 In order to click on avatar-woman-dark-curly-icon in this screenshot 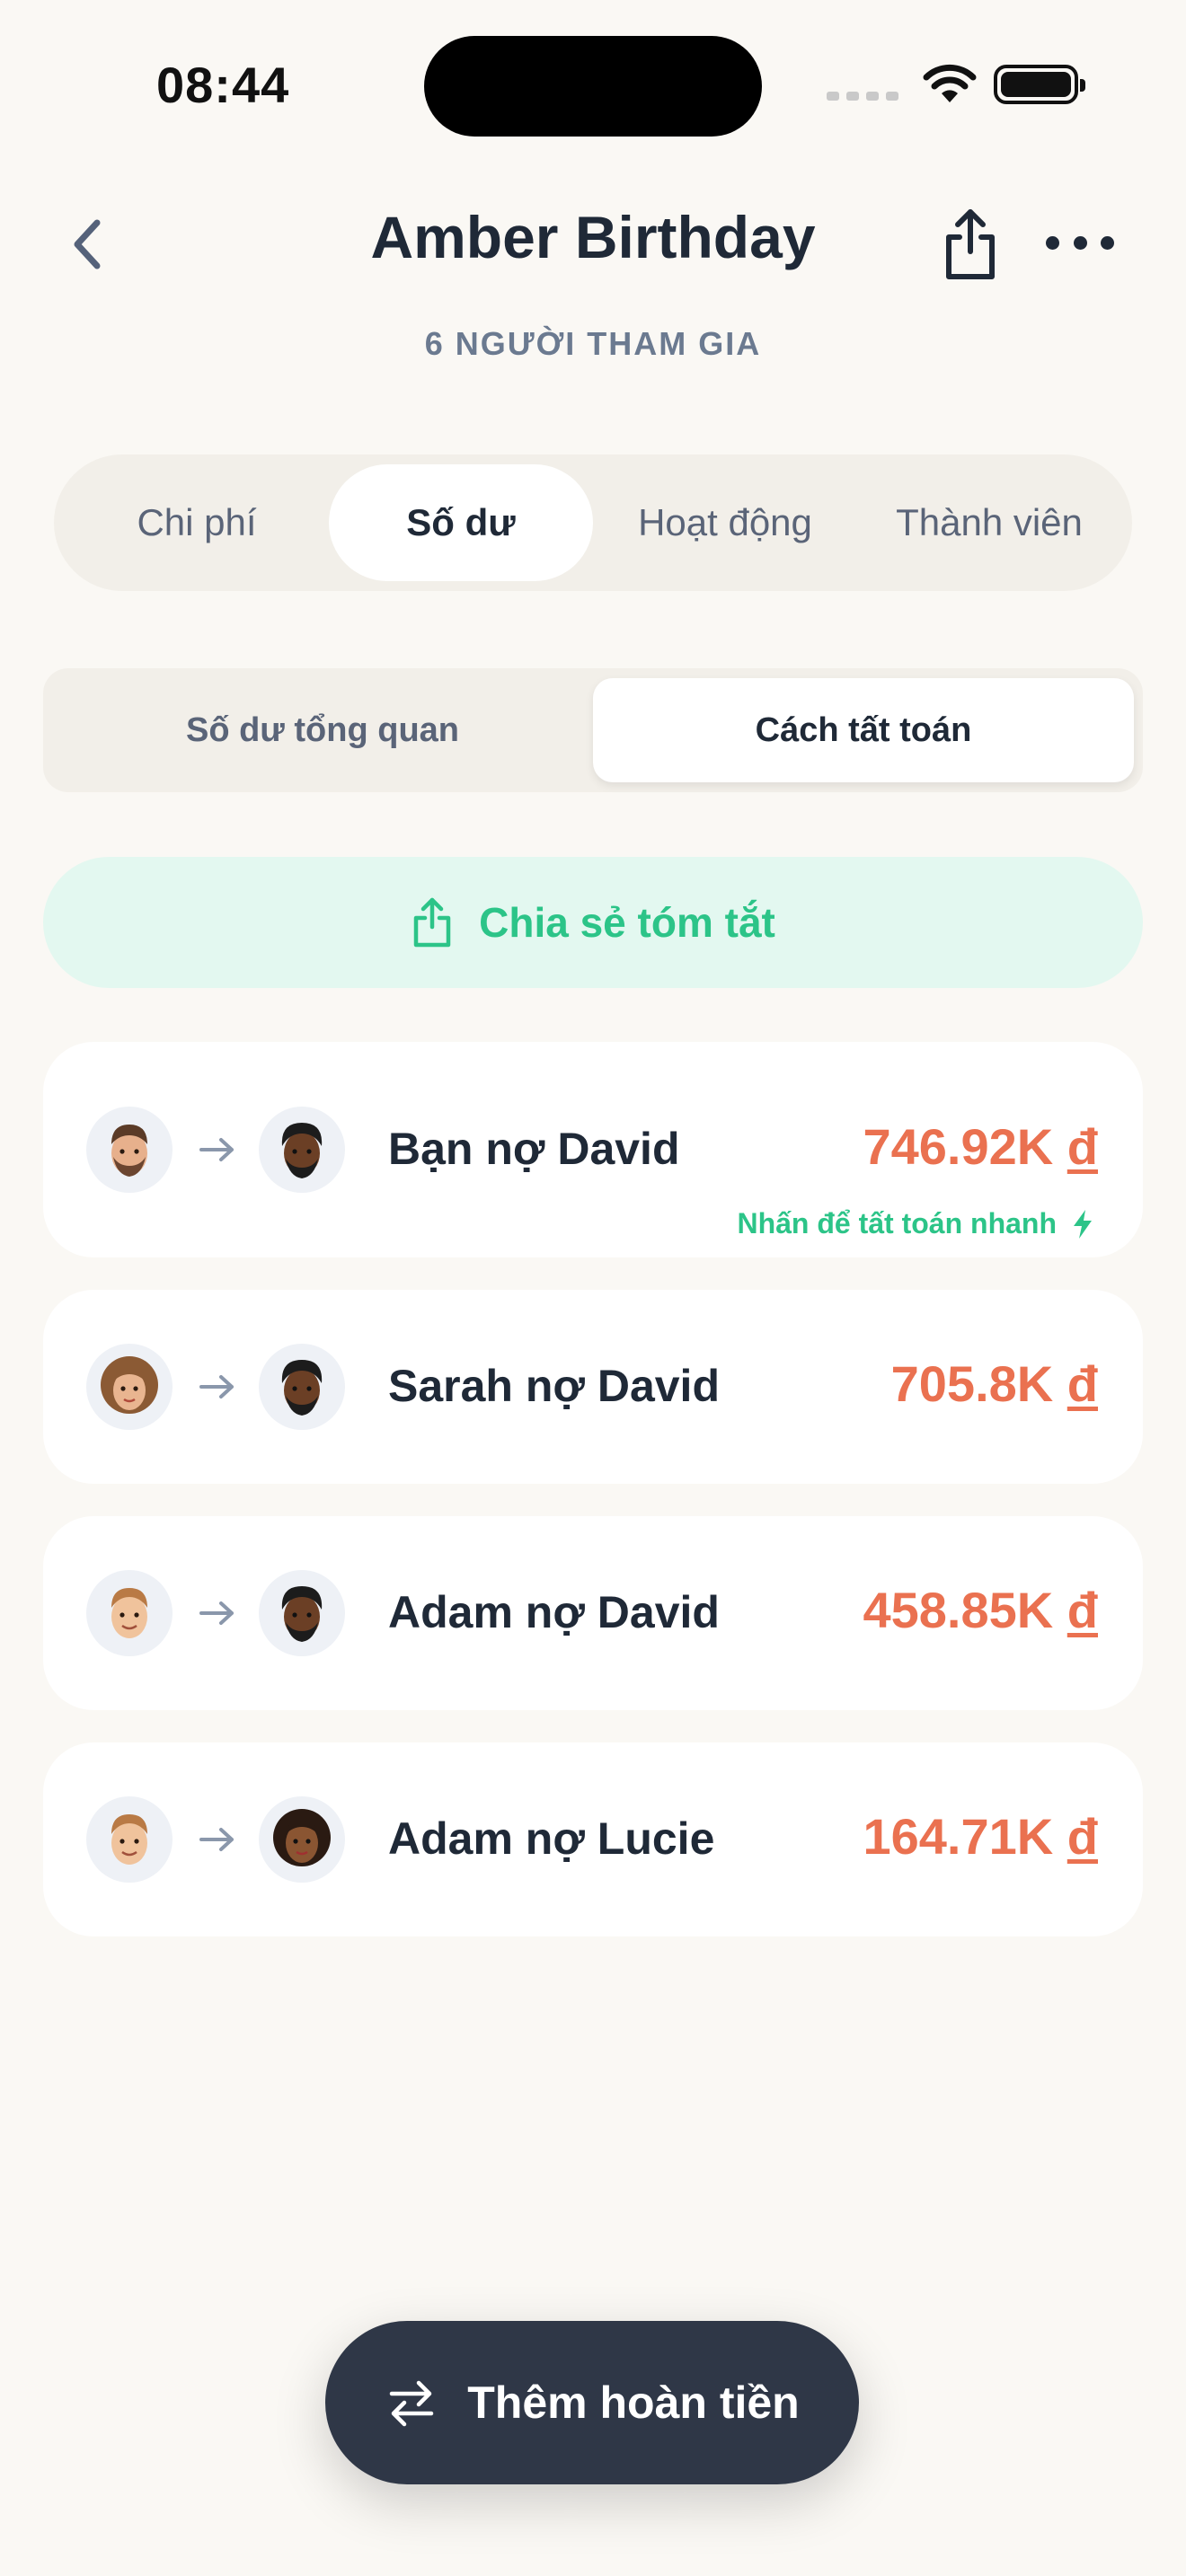, I will do `click(302, 1837)`.